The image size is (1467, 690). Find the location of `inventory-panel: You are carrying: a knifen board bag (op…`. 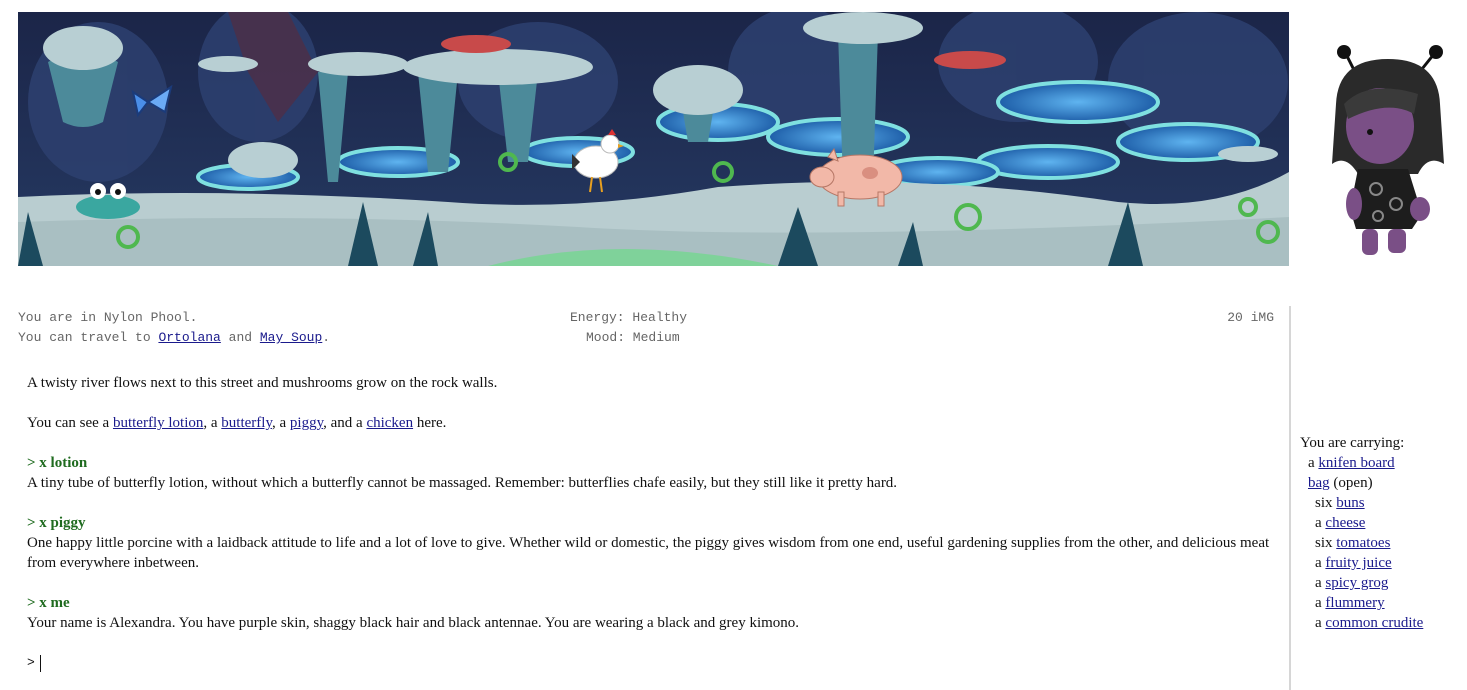

inventory-panel: You are carrying: a knifen board bag (op… is located at coordinates (1380, 533).